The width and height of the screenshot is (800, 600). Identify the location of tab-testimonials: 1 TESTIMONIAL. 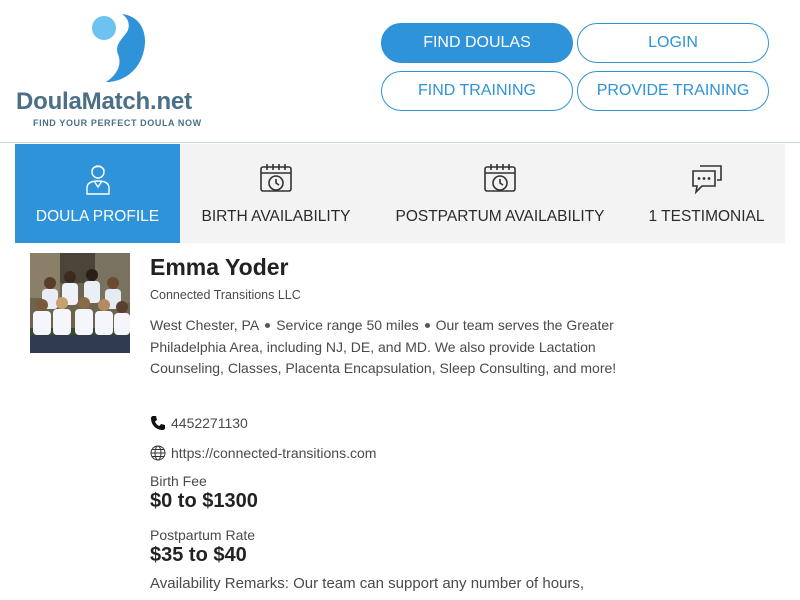
(706, 193).